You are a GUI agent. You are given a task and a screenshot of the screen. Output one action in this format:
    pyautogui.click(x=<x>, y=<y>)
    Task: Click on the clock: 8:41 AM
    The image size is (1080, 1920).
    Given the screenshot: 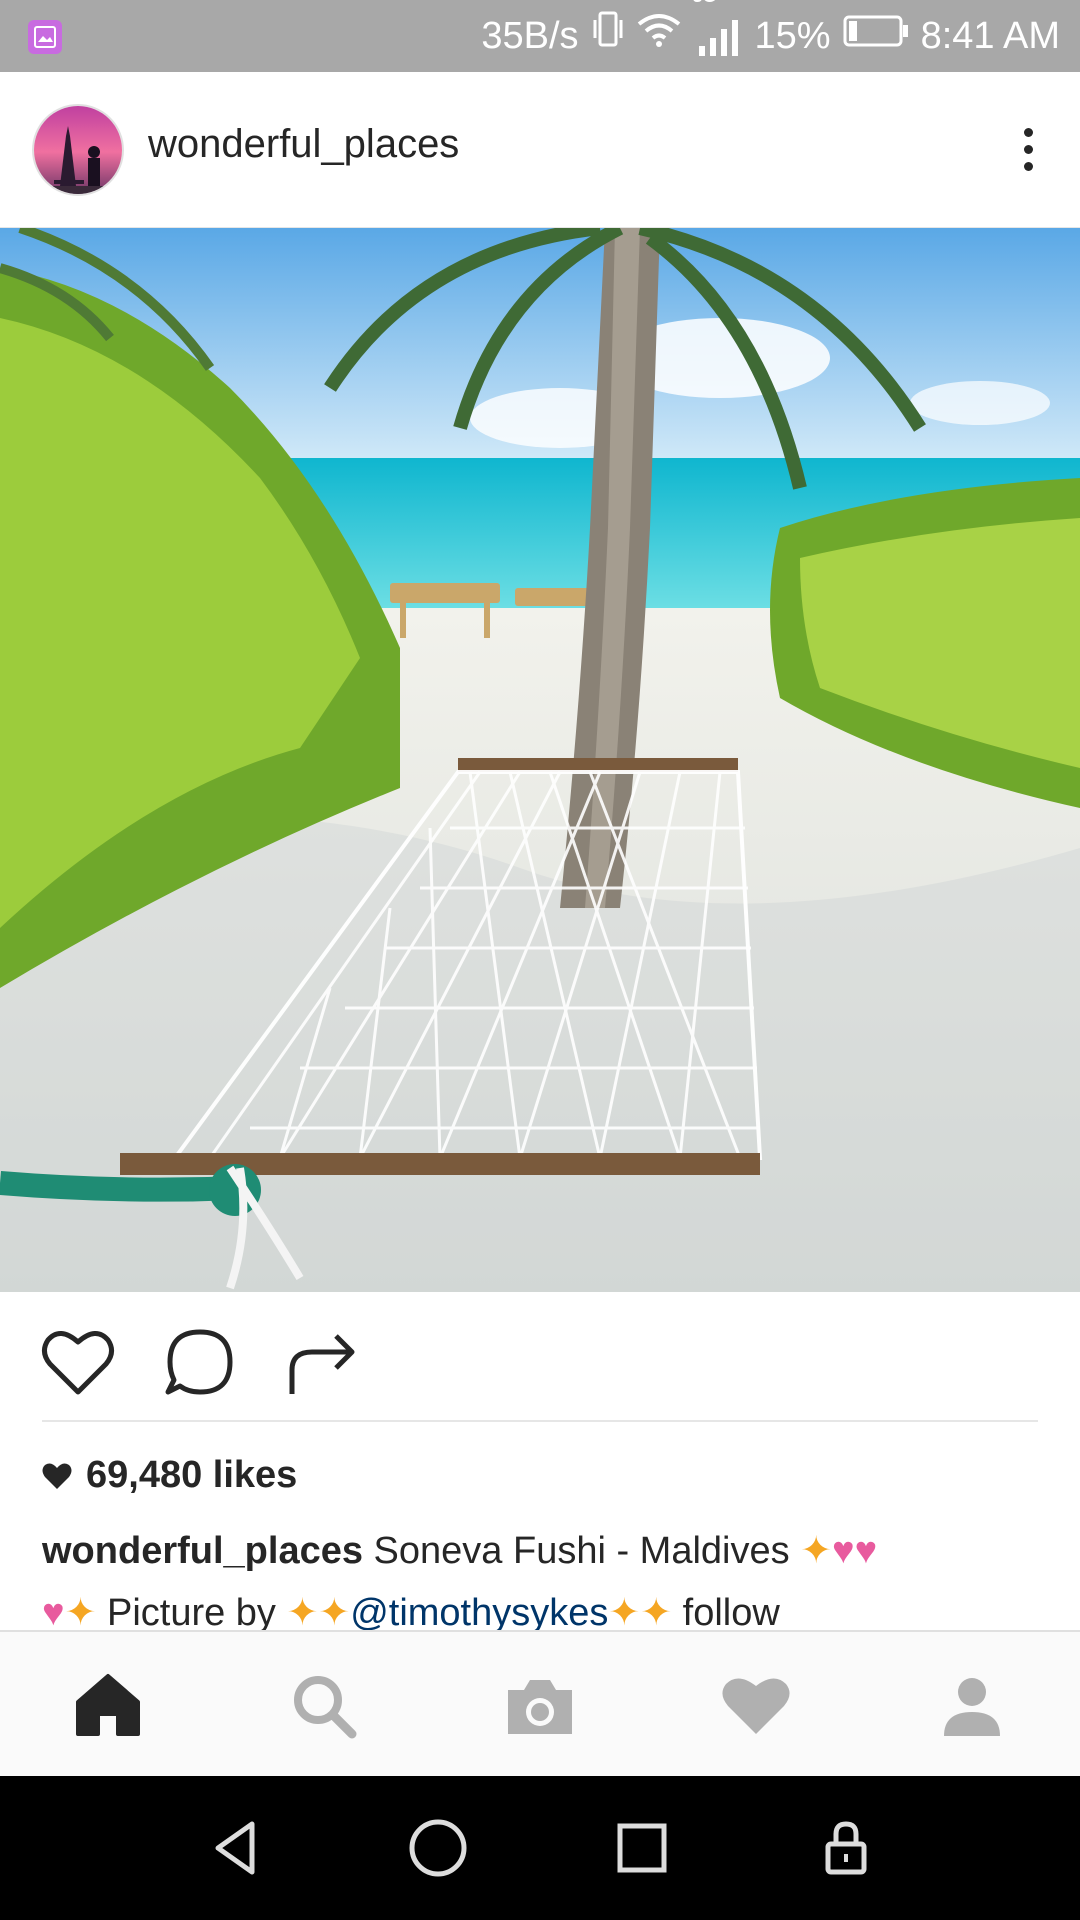 What is the action you would take?
    pyautogui.click(x=990, y=36)
    